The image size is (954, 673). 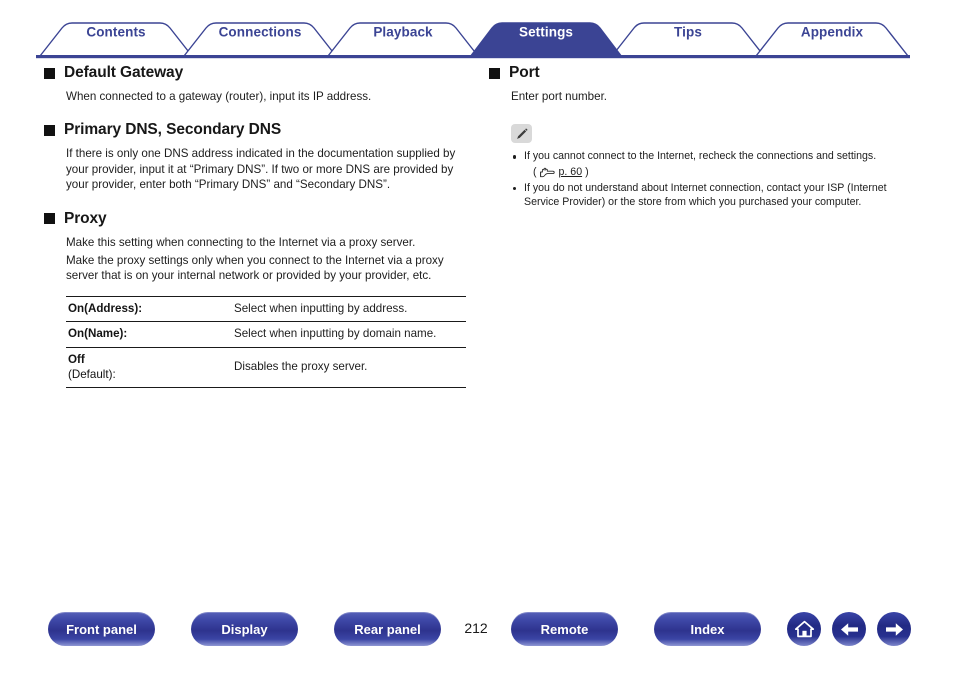 What do you see at coordinates (244, 629) in the screenshot?
I see `display-button: Display` at bounding box center [244, 629].